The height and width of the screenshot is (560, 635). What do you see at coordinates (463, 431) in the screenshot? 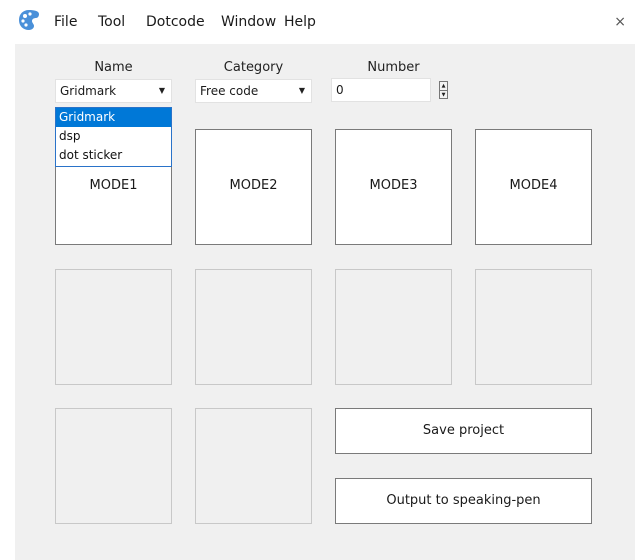
I see `save-project-button: Save project` at bounding box center [463, 431].